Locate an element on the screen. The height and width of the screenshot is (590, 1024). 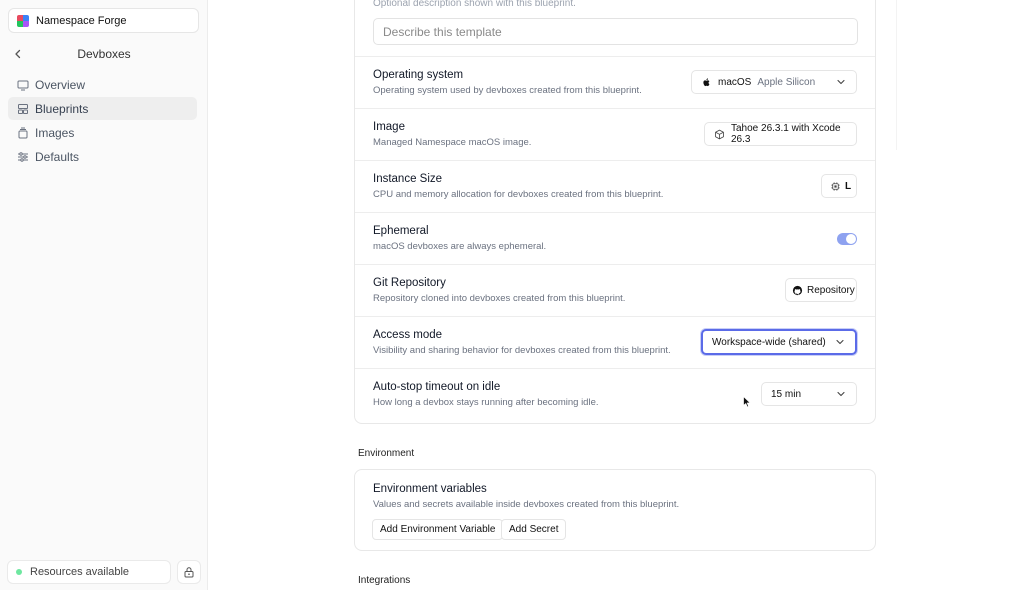
os-select: macOS Apple Silicon is located at coordinates (774, 82).